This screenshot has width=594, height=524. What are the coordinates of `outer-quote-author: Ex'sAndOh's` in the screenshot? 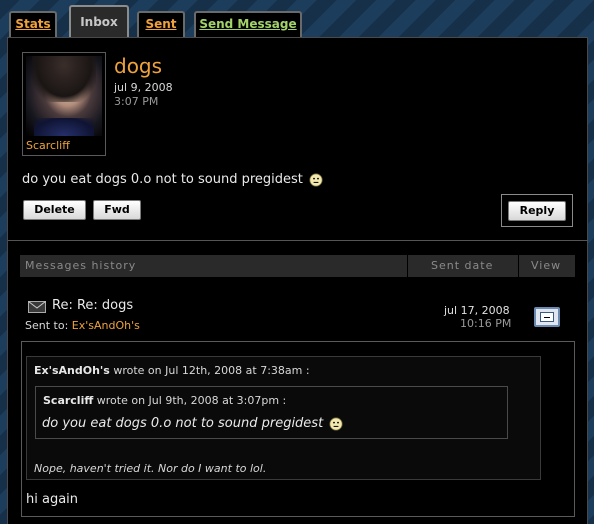 It's located at (72, 370).